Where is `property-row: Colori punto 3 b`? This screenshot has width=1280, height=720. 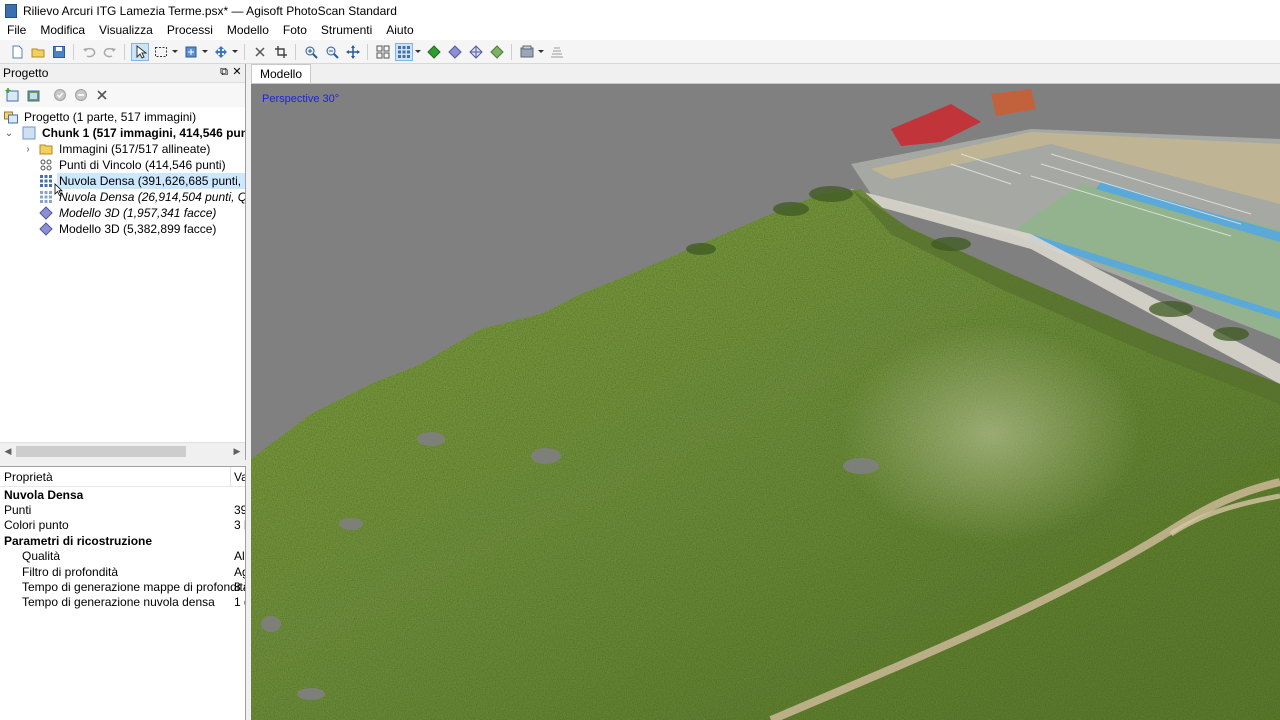 property-row: Colori punto 3 b is located at coordinates (122, 525).